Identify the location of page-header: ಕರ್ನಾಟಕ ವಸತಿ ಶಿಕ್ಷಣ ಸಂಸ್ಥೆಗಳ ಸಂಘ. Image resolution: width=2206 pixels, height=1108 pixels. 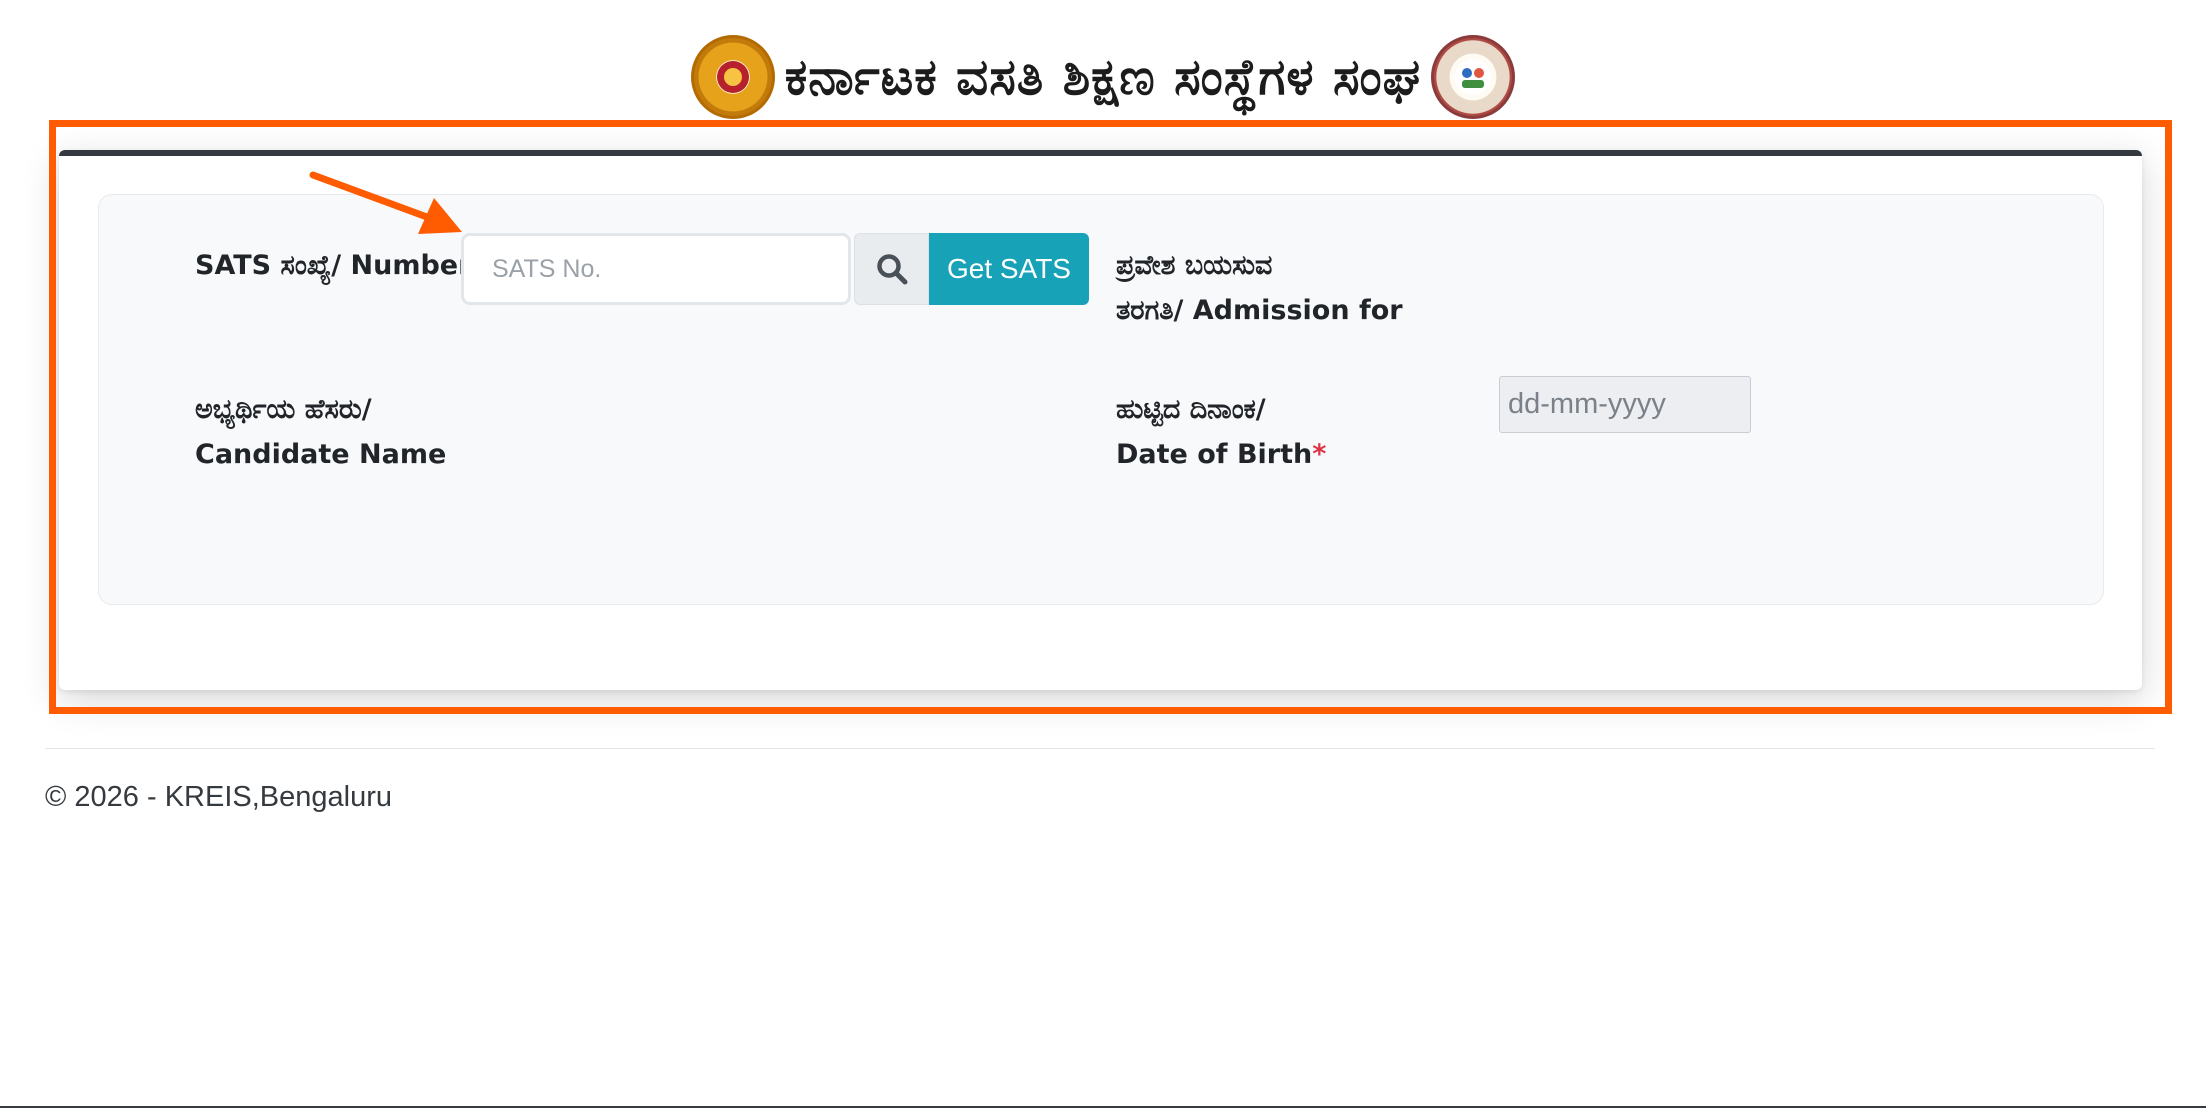
(1103, 77).